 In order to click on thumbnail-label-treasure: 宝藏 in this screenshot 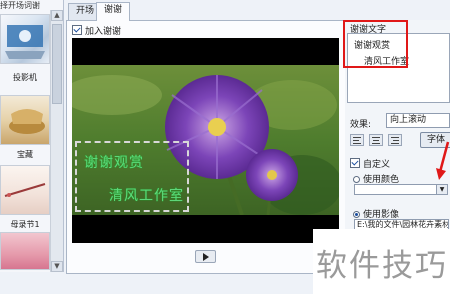, I will do `click(25, 154)`.